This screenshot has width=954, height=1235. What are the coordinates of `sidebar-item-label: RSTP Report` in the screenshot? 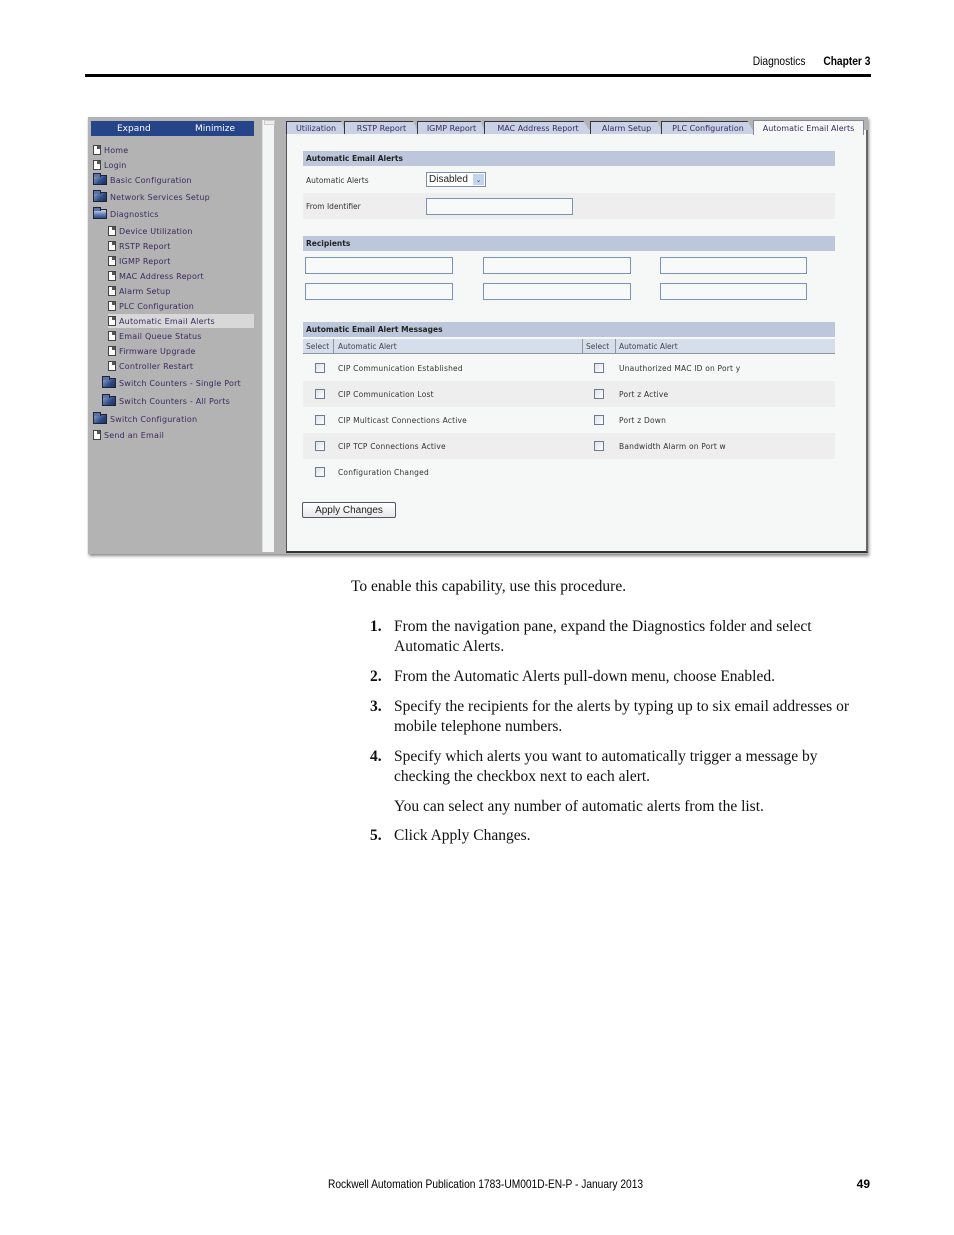 It's located at (145, 246).